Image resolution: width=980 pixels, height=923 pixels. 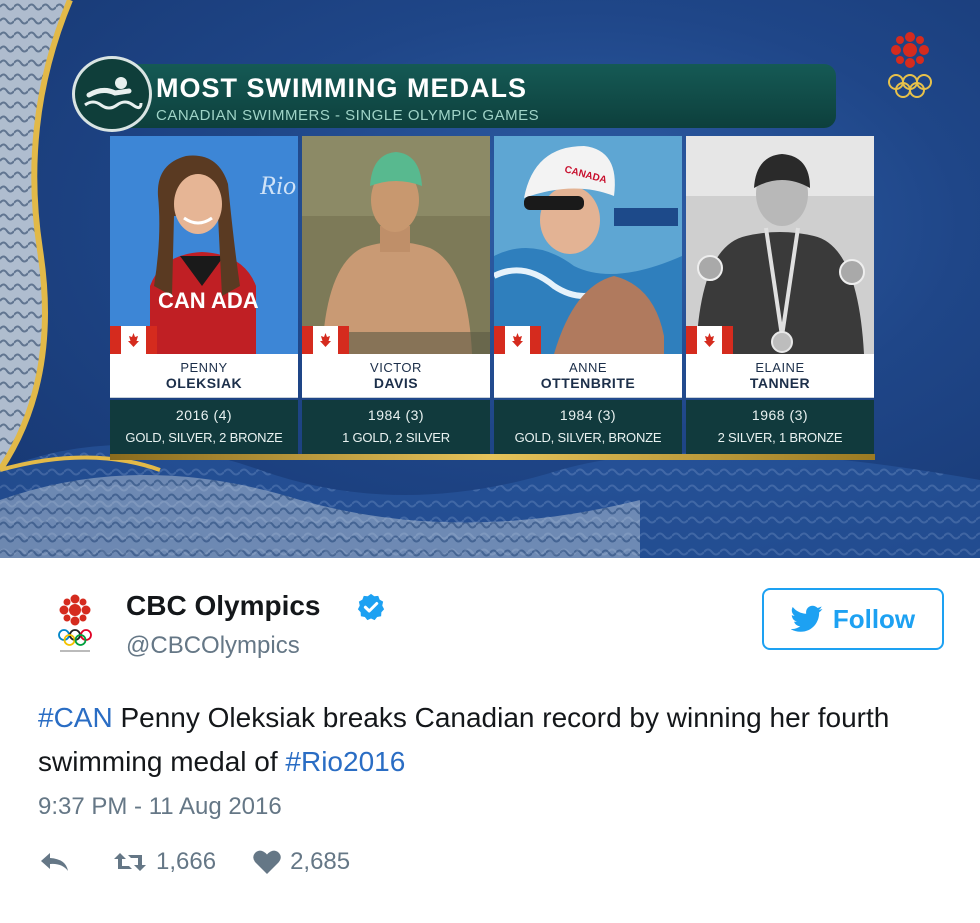 What do you see at coordinates (130, 862) in the screenshot?
I see `retweet-icon` at bounding box center [130, 862].